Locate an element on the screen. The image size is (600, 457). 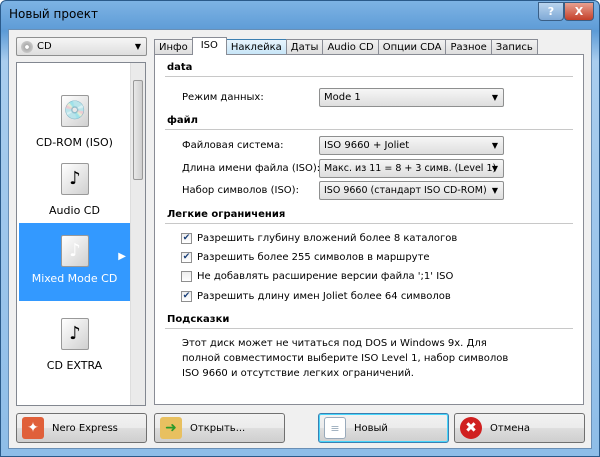
fs-label: Файловая система: is located at coordinates (233, 145).